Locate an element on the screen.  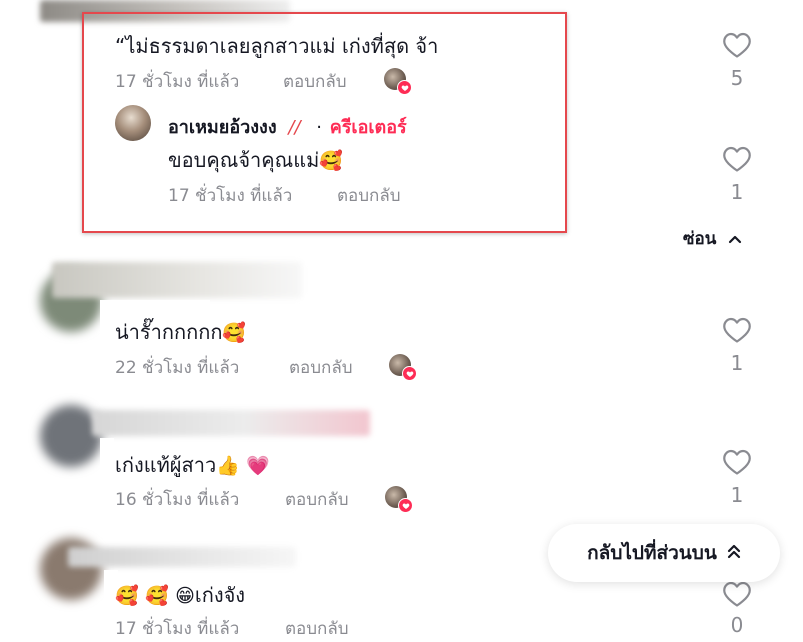
creator-badge: ครีเอเตอร์ is located at coordinates (368, 127).